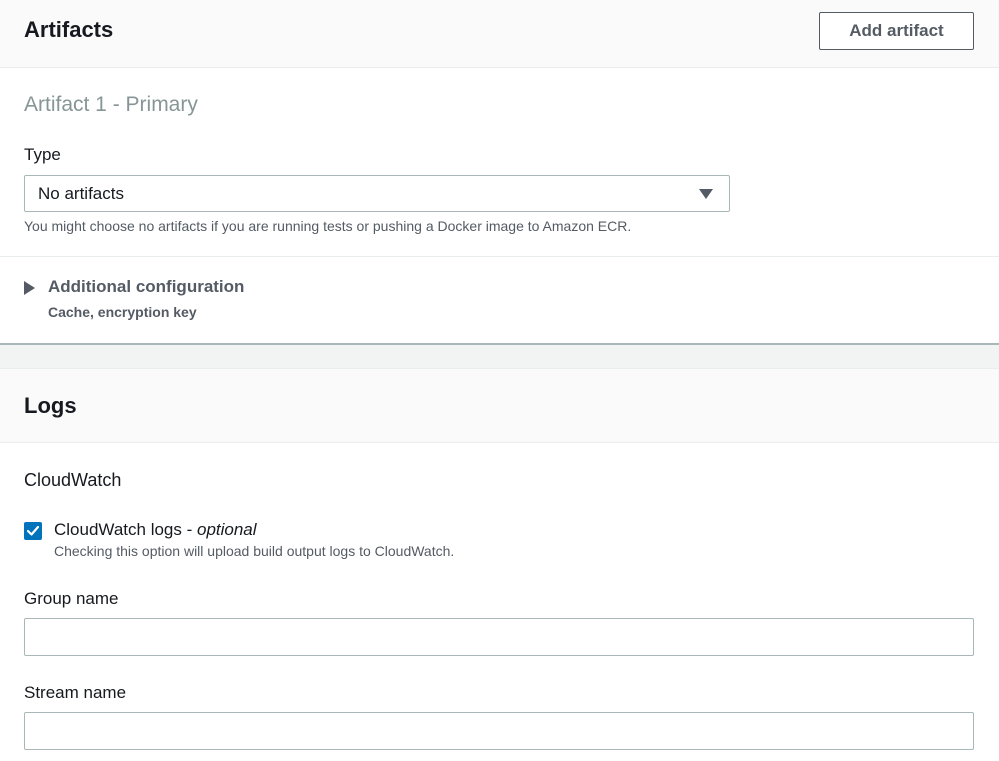 This screenshot has width=999, height=761. Describe the element at coordinates (118, 529) in the screenshot. I see `cloudwatch-logs-label-text: CloudWatch logs` at that location.